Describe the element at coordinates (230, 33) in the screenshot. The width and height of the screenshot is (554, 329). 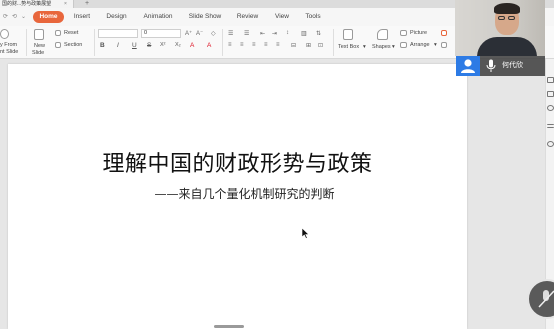
I see `bullets-icon: ☰` at that location.